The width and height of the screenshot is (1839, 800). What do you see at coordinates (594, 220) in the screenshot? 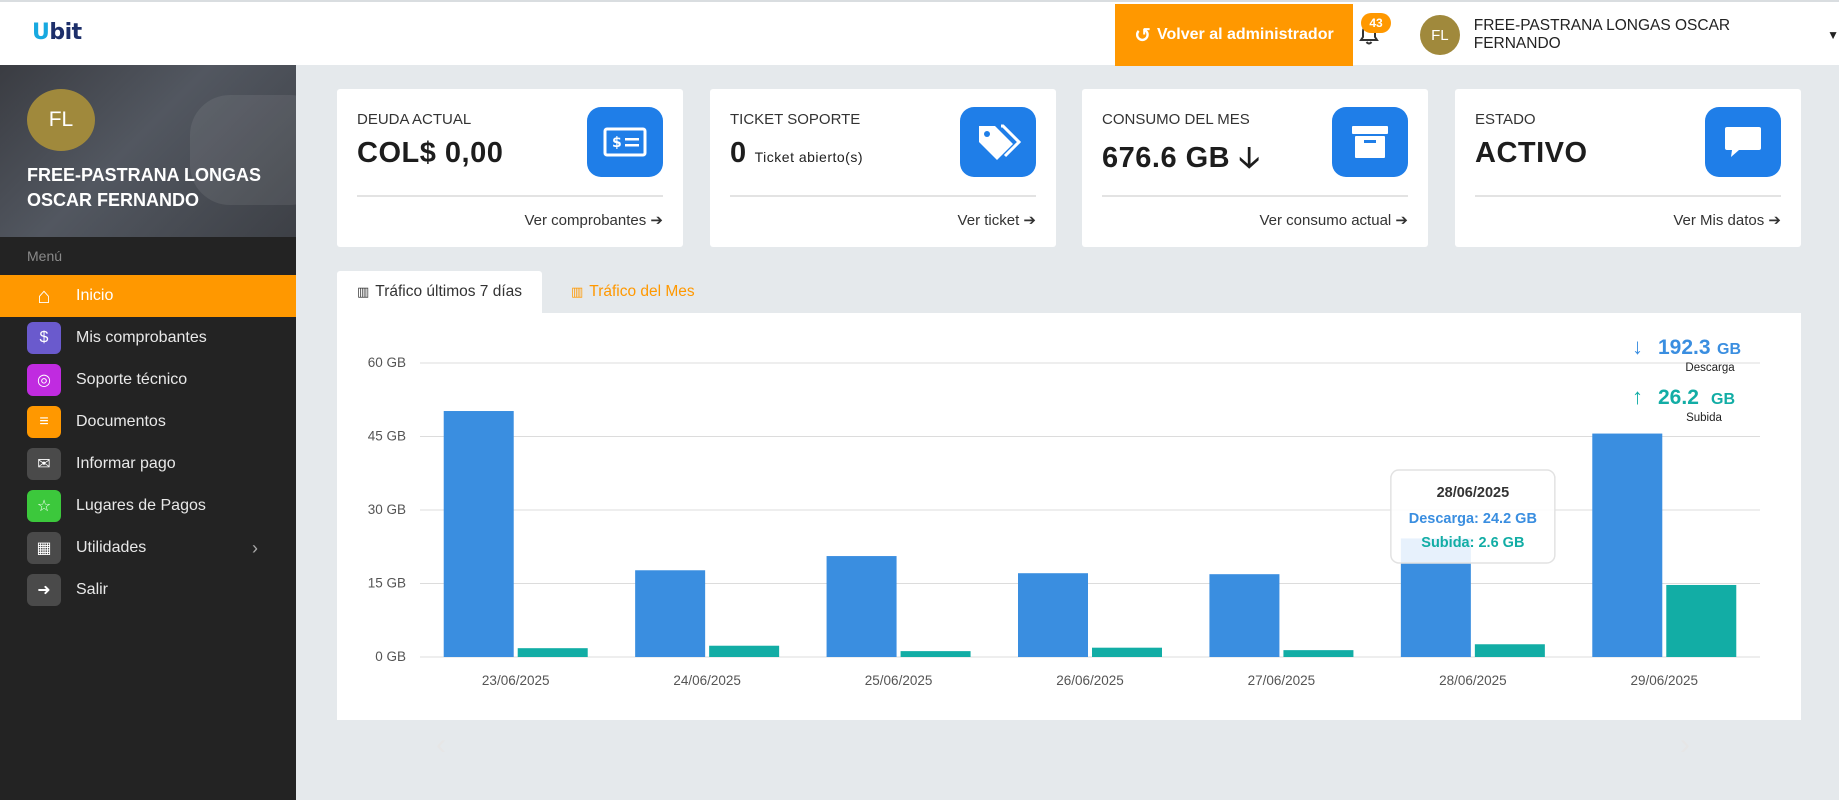
I see `ver-comprobantes-link: Ver comprobantes ➔` at bounding box center [594, 220].